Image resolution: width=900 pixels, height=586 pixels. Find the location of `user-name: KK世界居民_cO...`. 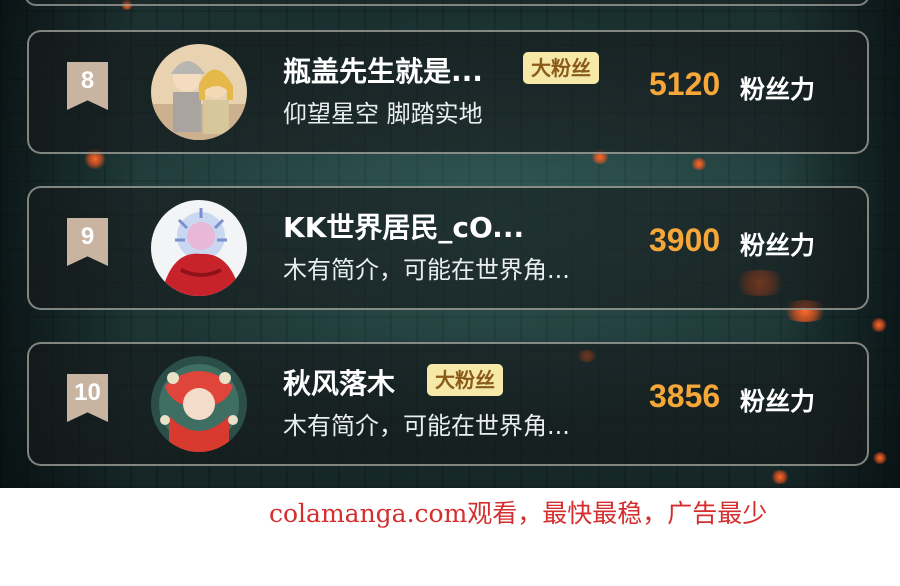

user-name: KK世界居民_cO... is located at coordinates (403, 226).